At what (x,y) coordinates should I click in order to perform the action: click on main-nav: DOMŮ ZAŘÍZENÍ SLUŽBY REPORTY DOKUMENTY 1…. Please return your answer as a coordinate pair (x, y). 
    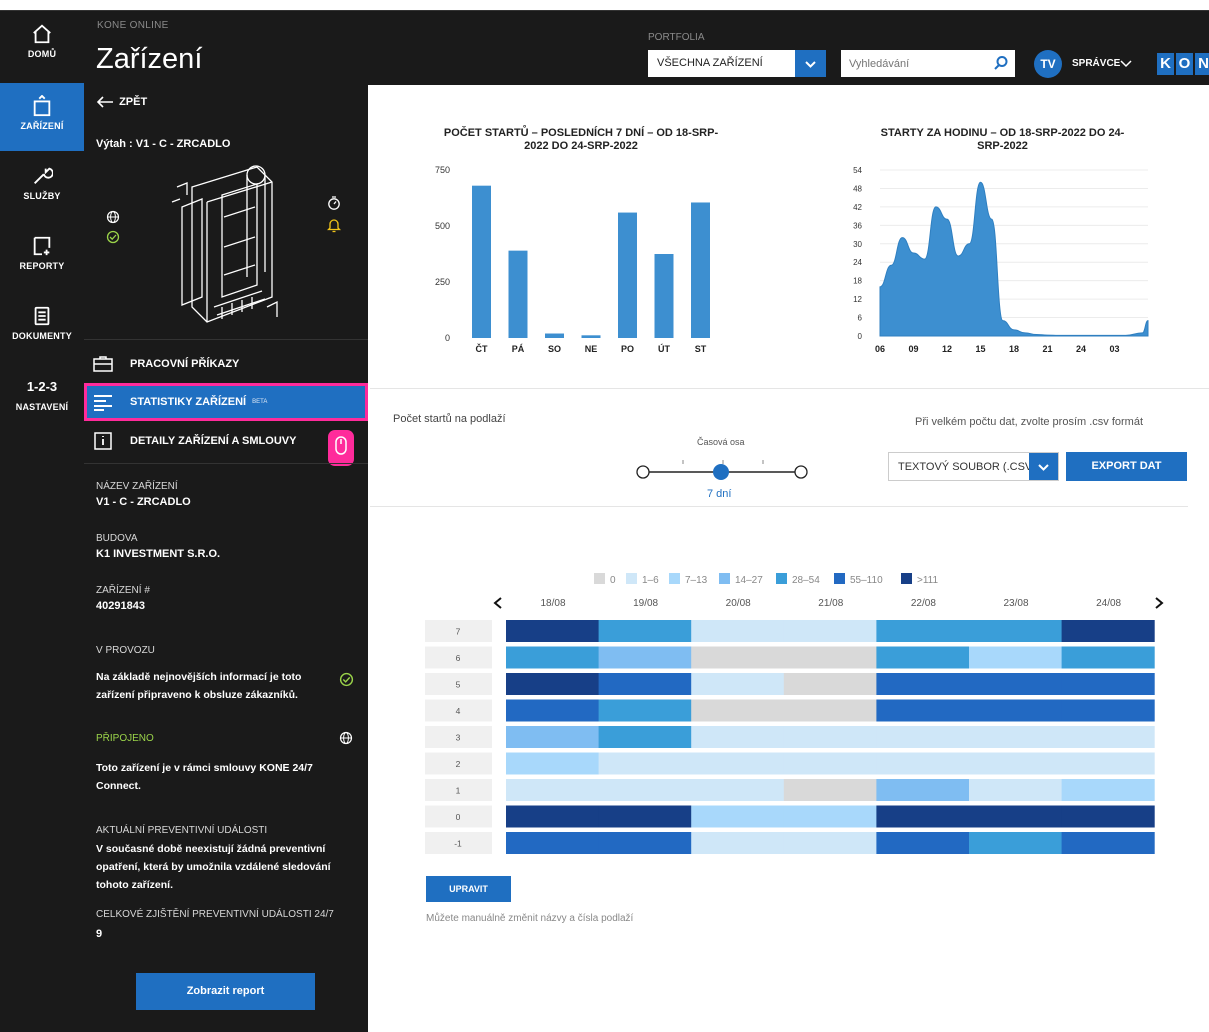
    Looking at the image, I should click on (42, 521).